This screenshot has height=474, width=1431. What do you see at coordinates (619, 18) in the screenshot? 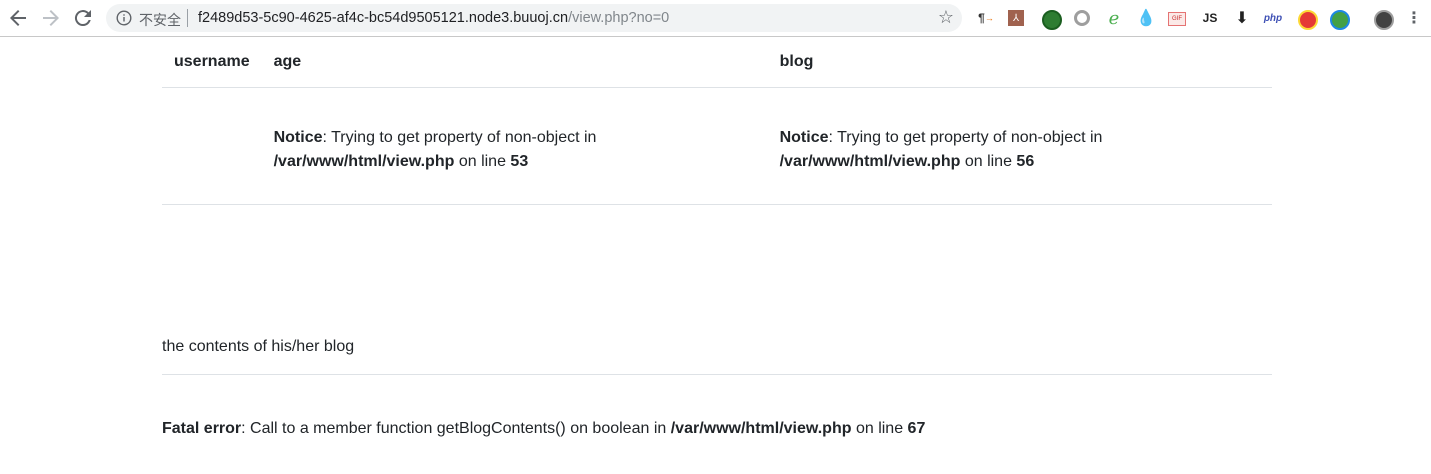
I see `url-path: /view.php?no=0` at bounding box center [619, 18].